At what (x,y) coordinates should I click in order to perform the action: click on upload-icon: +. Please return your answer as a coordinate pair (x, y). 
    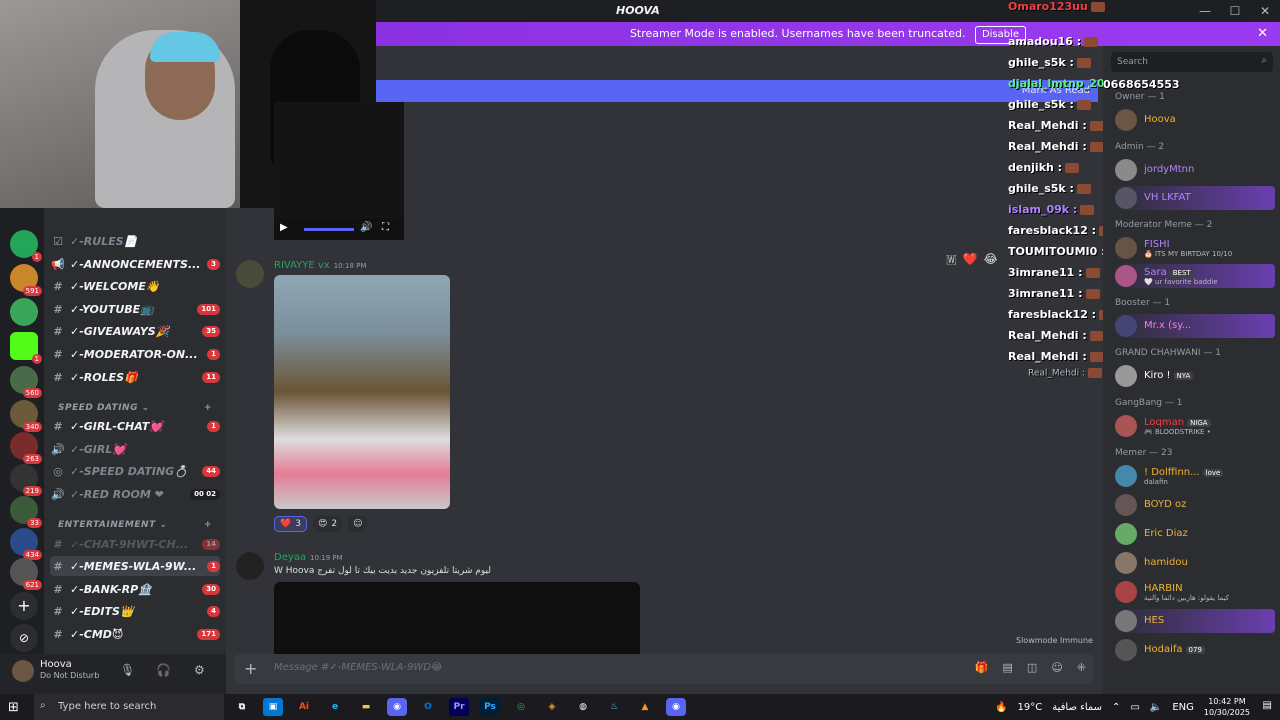
    Looking at the image, I should click on (250, 668).